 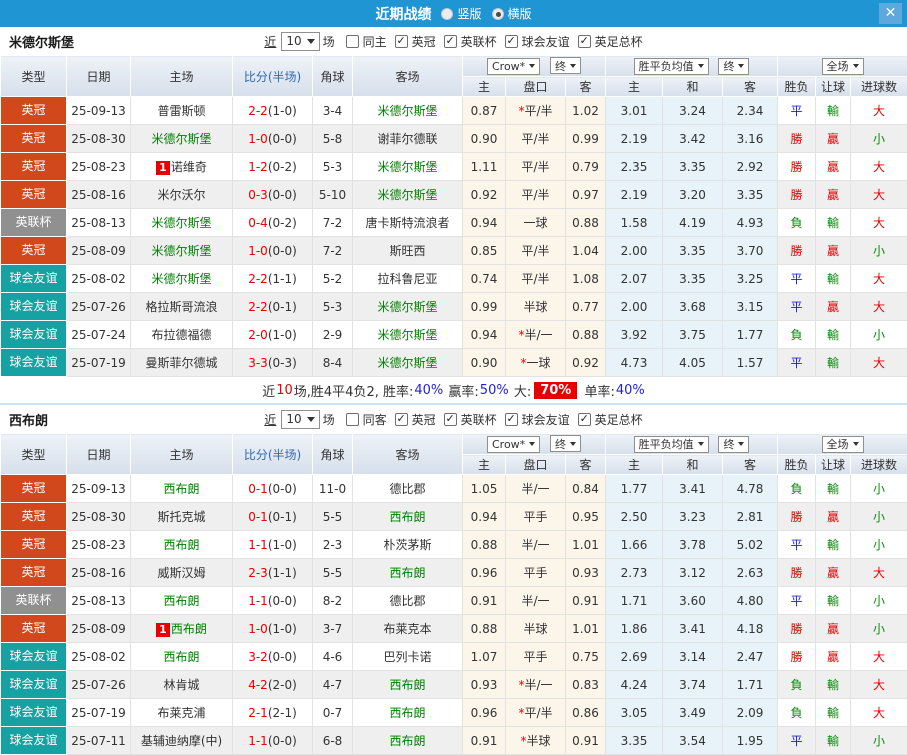 What do you see at coordinates (282, 139) in the screenshot?
I see `halftime-score: (0-0)` at bounding box center [282, 139].